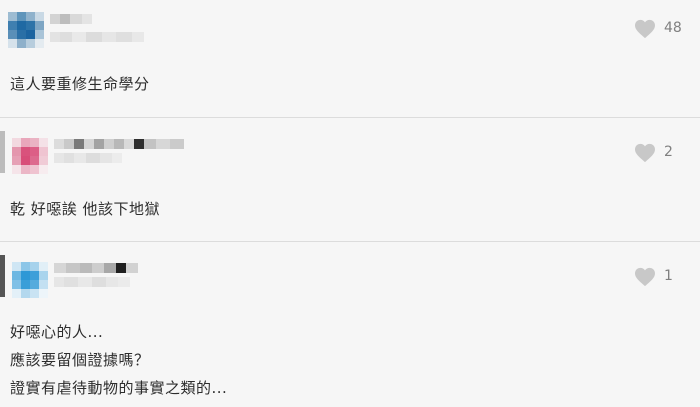 The image size is (700, 407). What do you see at coordinates (80, 360) in the screenshot?
I see `comment-line: 應該要留個證據嗎？` at bounding box center [80, 360].